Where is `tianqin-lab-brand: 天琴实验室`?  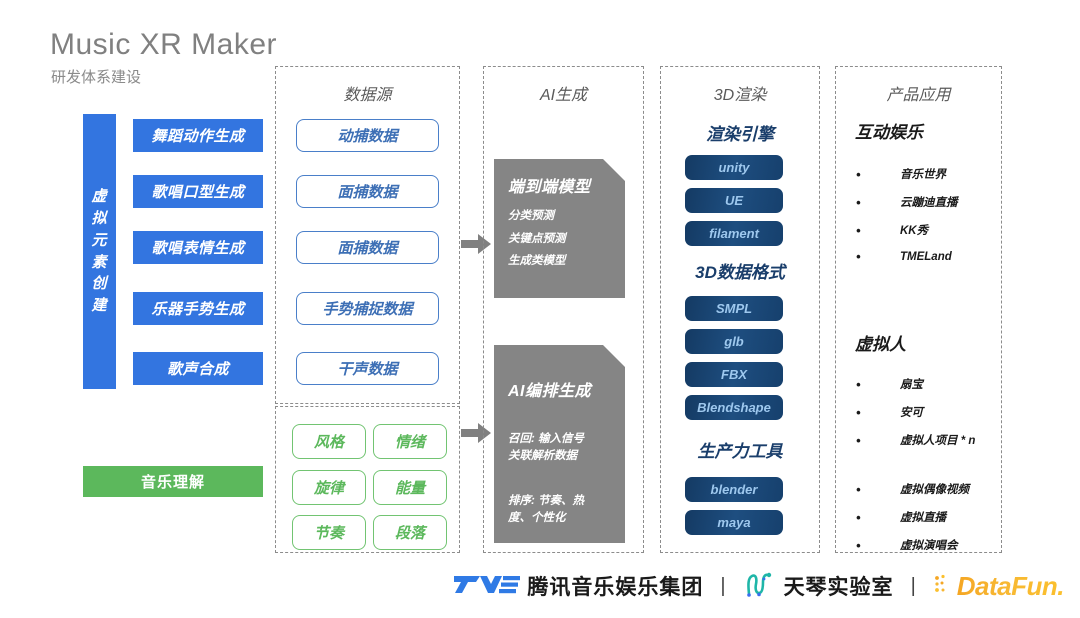
tianqin-lab-brand: 天琴实验室 is located at coordinates (818, 586).